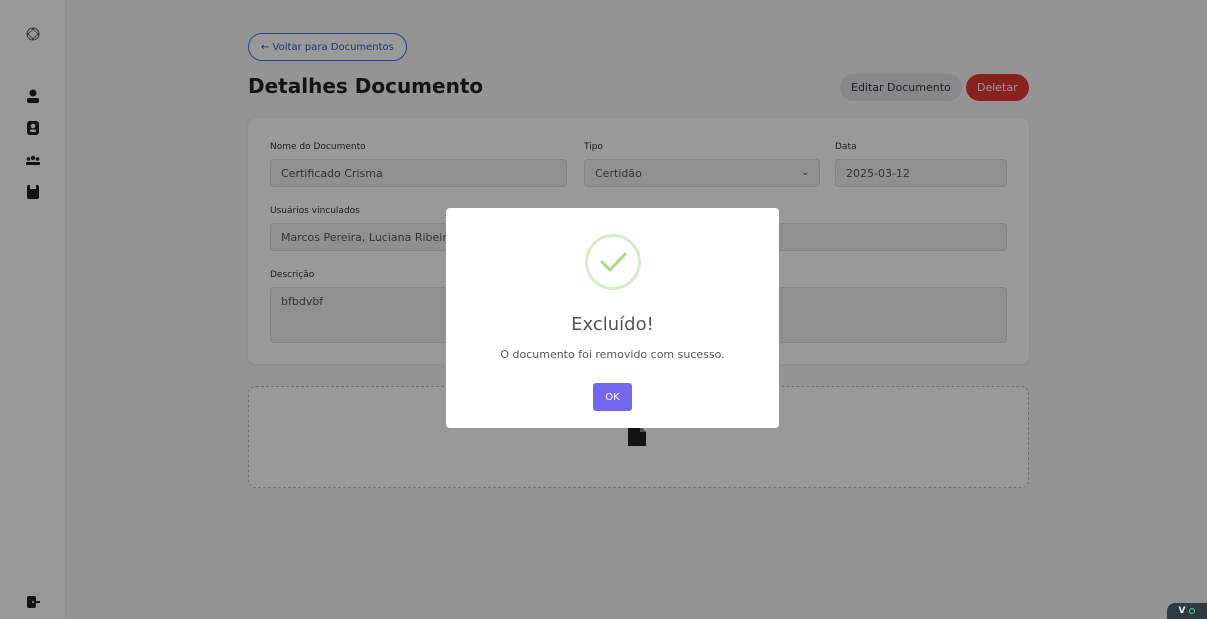 Image resolution: width=1207 pixels, height=619 pixels. What do you see at coordinates (1192, 611) in the screenshot?
I see `status-dot-icon` at bounding box center [1192, 611].